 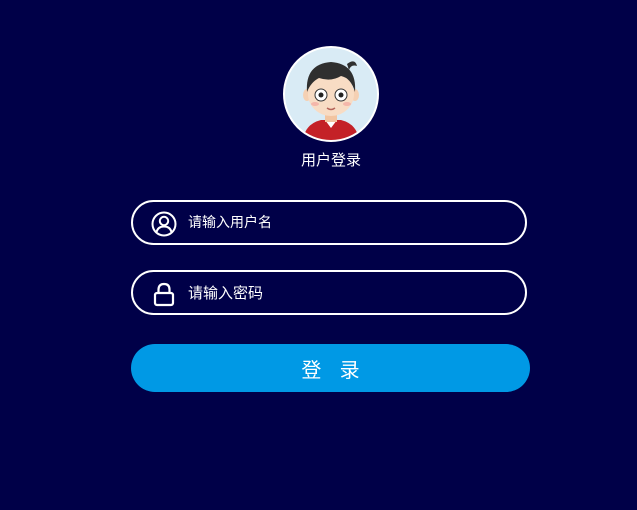 I want to click on user-icon, so click(x=164, y=224).